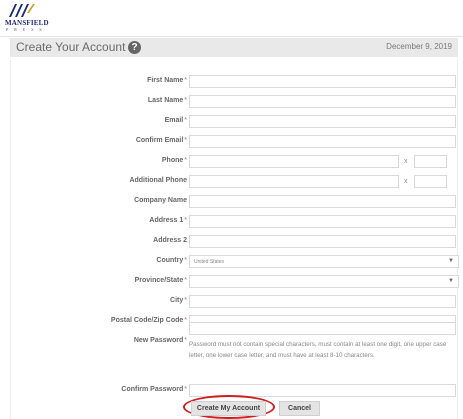 The width and height of the screenshot is (463, 419). What do you see at coordinates (174, 160) in the screenshot?
I see `phone-label: Phone*` at bounding box center [174, 160].